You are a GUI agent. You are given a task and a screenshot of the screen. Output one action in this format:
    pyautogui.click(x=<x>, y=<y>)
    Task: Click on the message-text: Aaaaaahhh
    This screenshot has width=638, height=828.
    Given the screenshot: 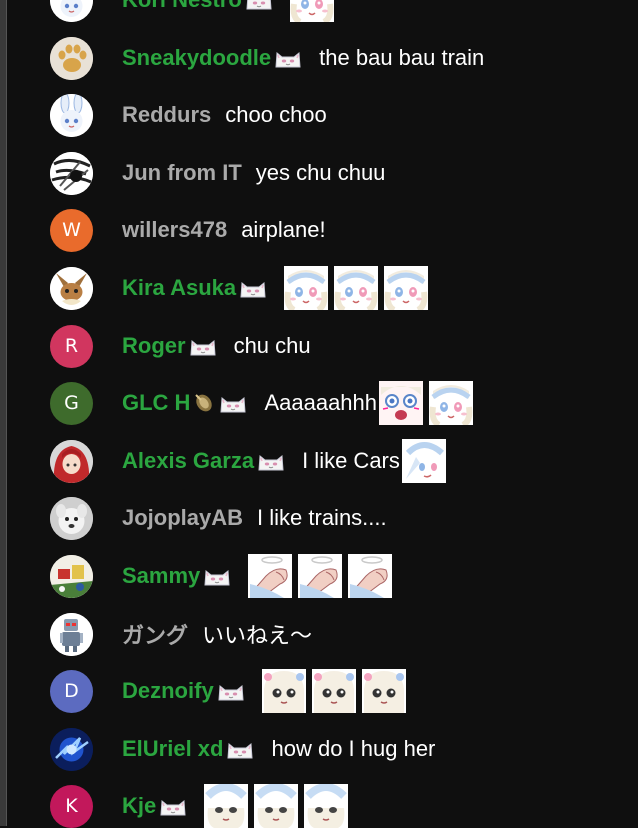 What is the action you would take?
    pyautogui.click(x=321, y=402)
    